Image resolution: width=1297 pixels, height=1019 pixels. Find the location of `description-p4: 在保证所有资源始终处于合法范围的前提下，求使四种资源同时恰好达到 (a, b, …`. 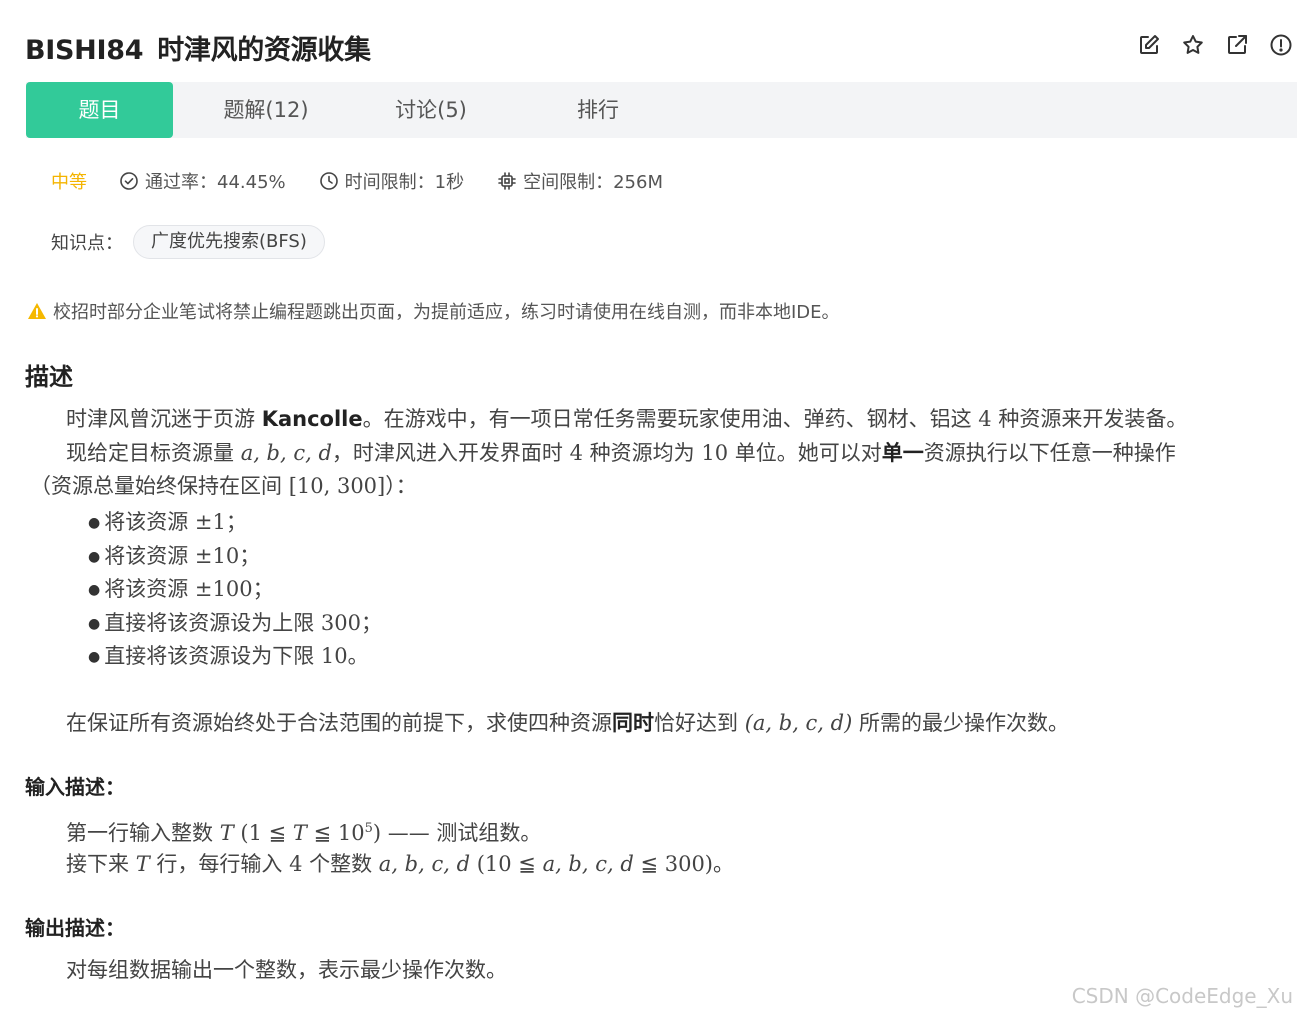

description-p4: 在保证所有资源始终处于合法范围的前提下，求使四种资源同时恰好达到 (a, b, … is located at coordinates (567, 723).